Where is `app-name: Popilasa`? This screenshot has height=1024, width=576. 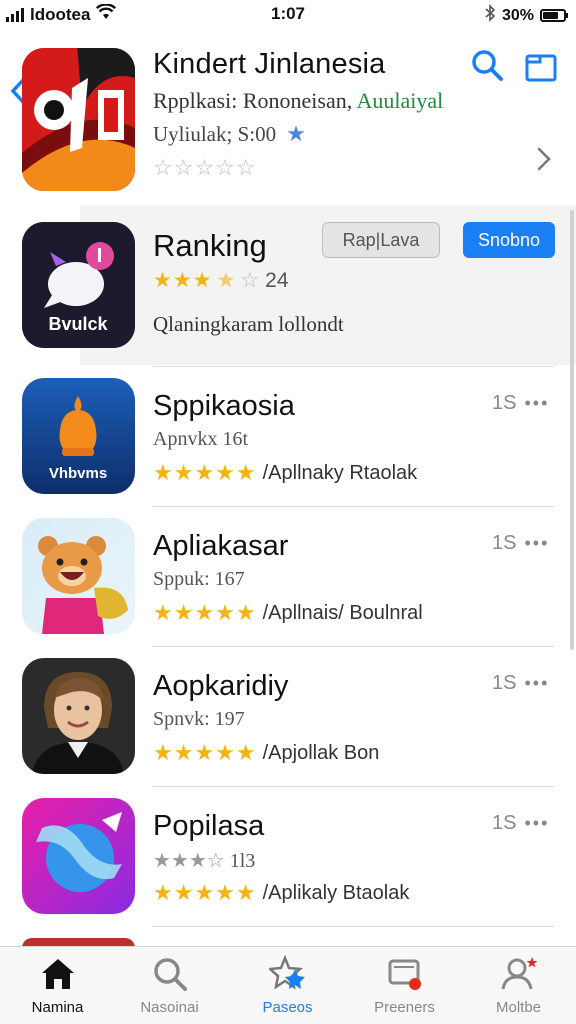 app-name: Popilasa is located at coordinates (209, 826).